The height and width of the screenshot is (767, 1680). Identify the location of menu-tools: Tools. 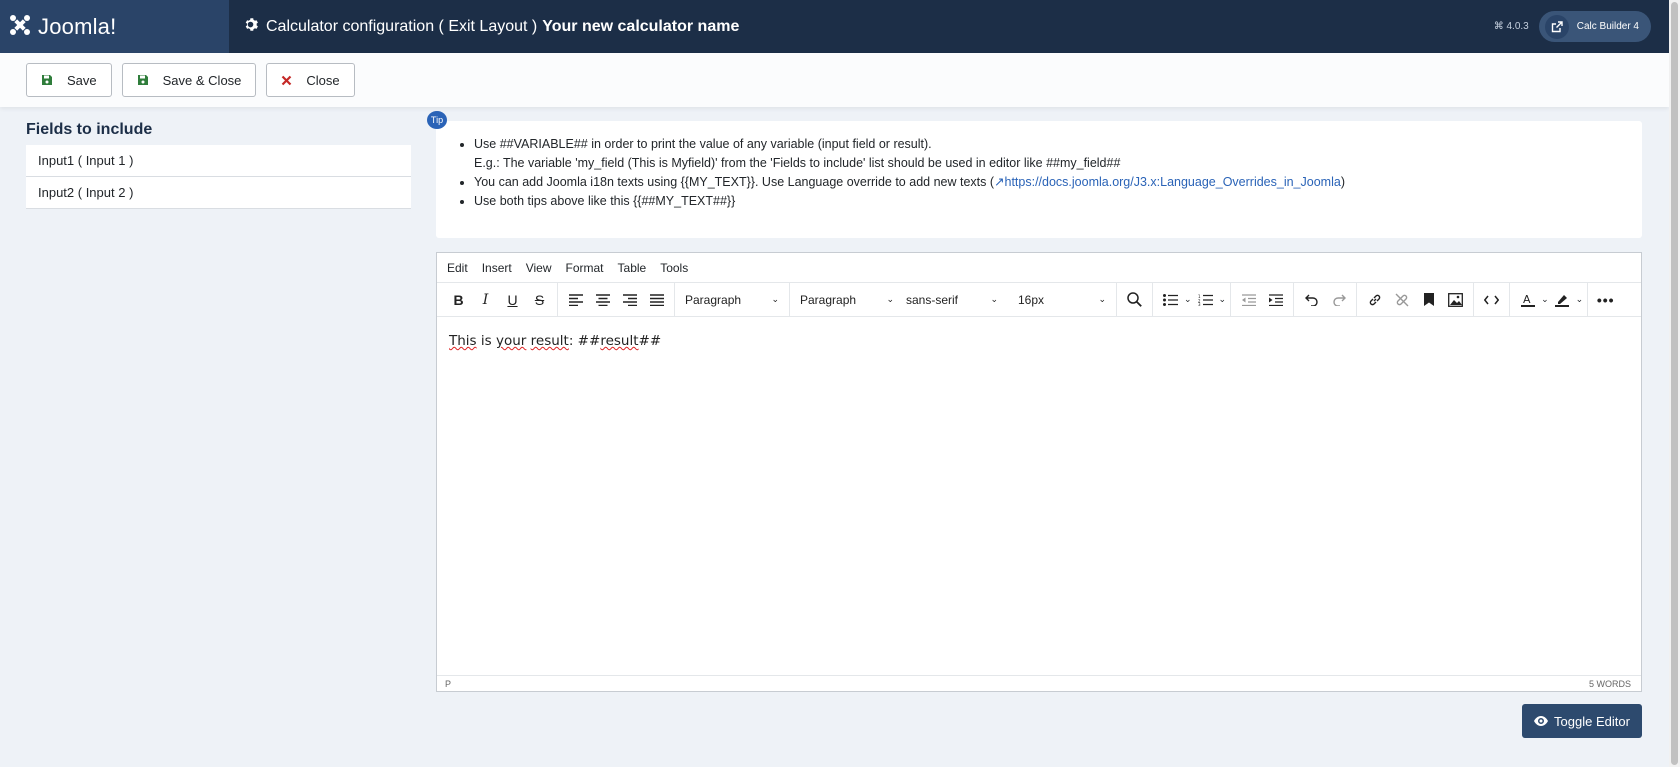
(674, 268).